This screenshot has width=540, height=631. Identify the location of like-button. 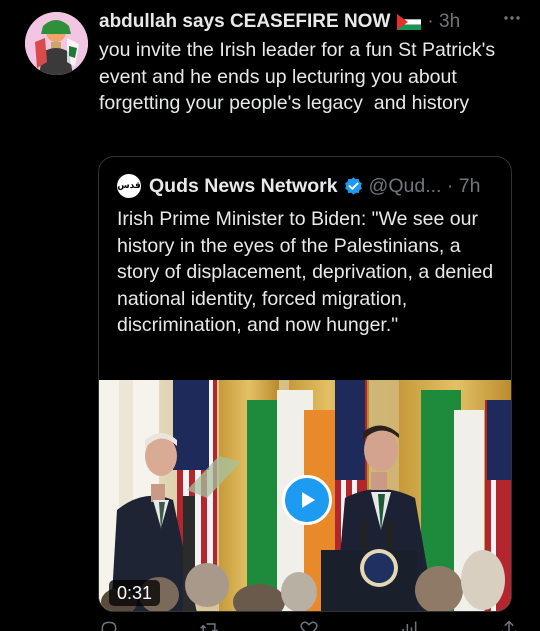
(309, 625).